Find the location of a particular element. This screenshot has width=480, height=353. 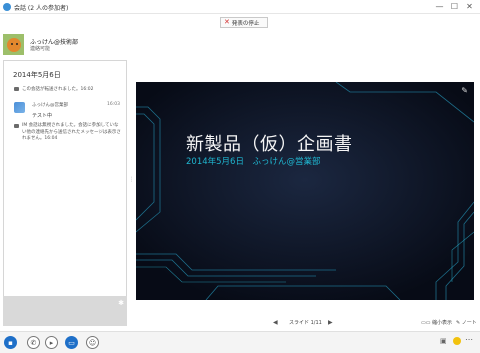

close-icon: ✕ is located at coordinates (227, 22).